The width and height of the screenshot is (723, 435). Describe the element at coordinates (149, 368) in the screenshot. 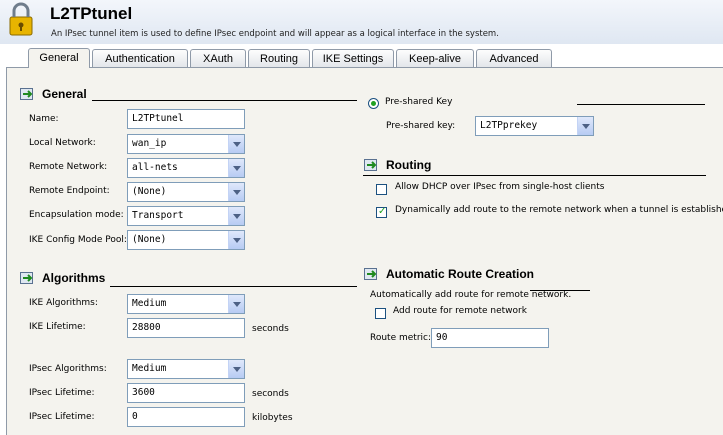

I see `ipsec-algorithms-value: Medium` at that location.